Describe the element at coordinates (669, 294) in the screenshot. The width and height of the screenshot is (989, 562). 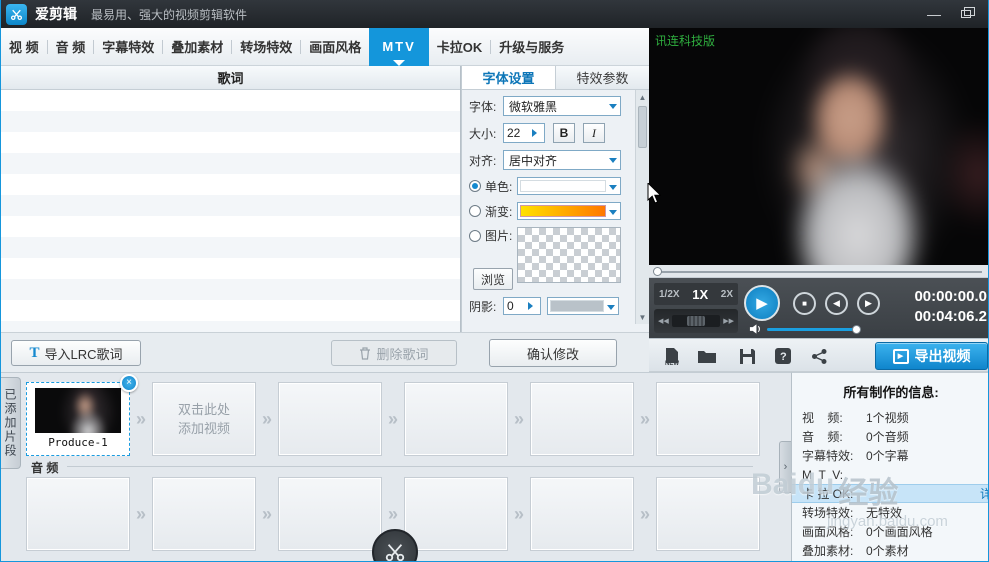
I see `speed-half-button: 1/2X` at that location.